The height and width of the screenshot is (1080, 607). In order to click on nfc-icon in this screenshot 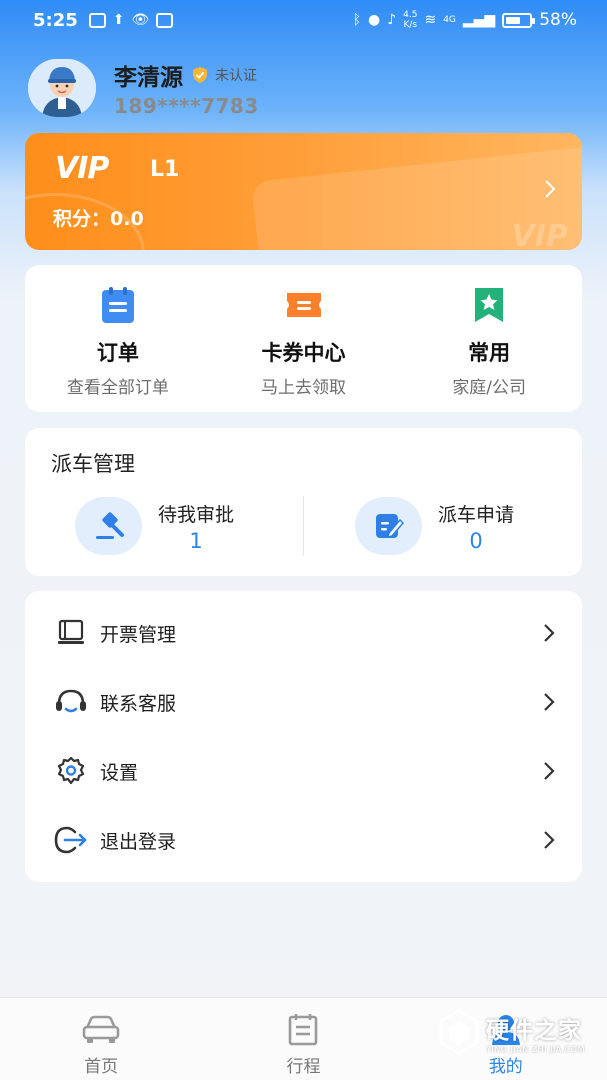, I will do `click(165, 20)`.